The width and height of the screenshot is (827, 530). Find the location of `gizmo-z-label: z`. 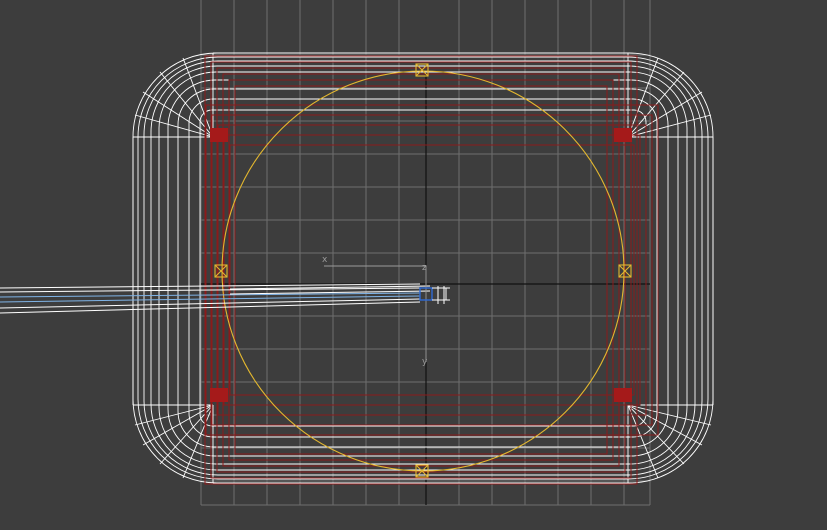

gizmo-z-label: z is located at coordinates (424, 268).